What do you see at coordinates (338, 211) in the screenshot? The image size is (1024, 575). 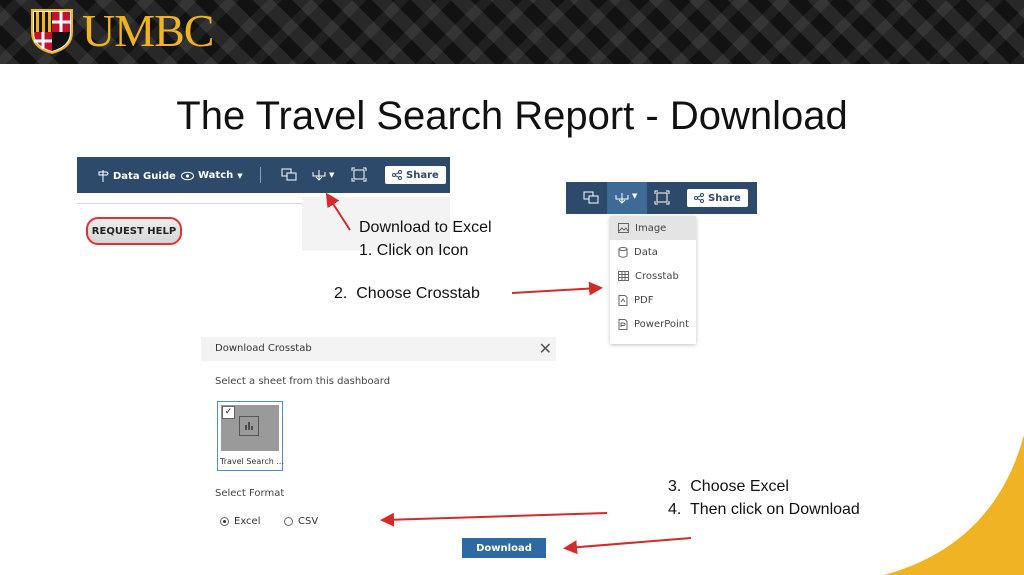 I see `arrow-to-download-icon` at bounding box center [338, 211].